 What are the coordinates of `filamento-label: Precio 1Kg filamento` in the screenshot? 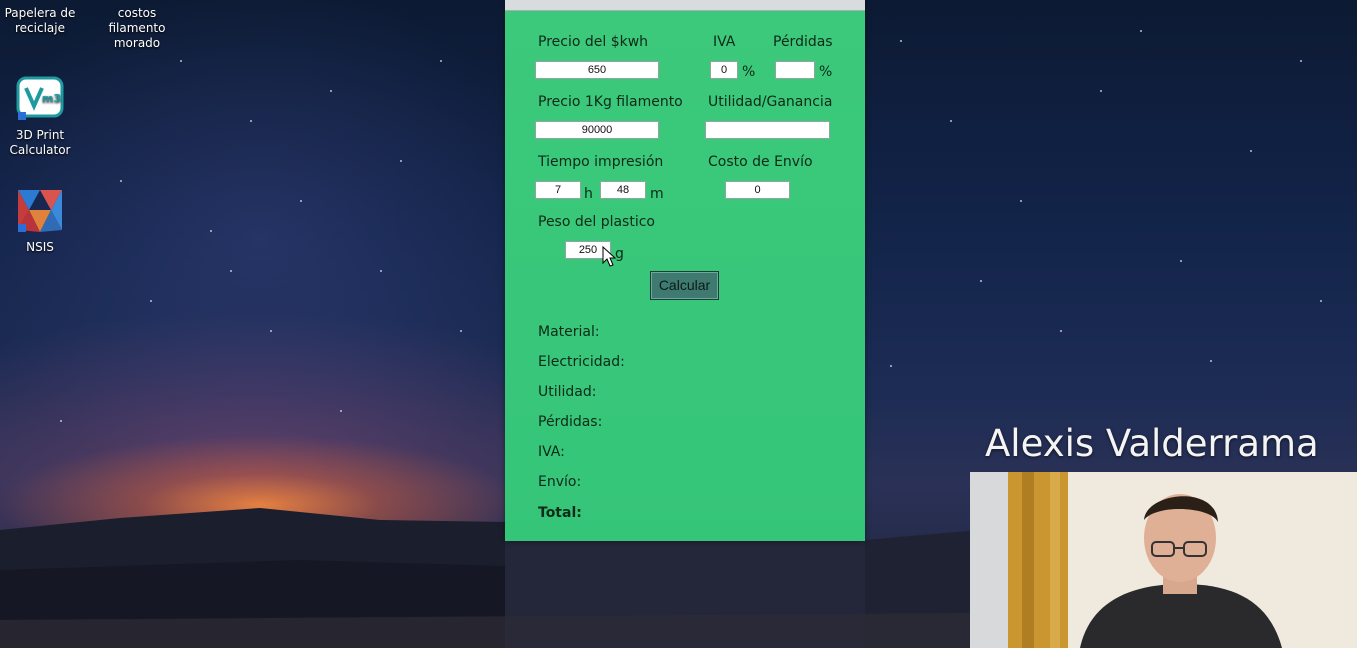 It's located at (610, 102).